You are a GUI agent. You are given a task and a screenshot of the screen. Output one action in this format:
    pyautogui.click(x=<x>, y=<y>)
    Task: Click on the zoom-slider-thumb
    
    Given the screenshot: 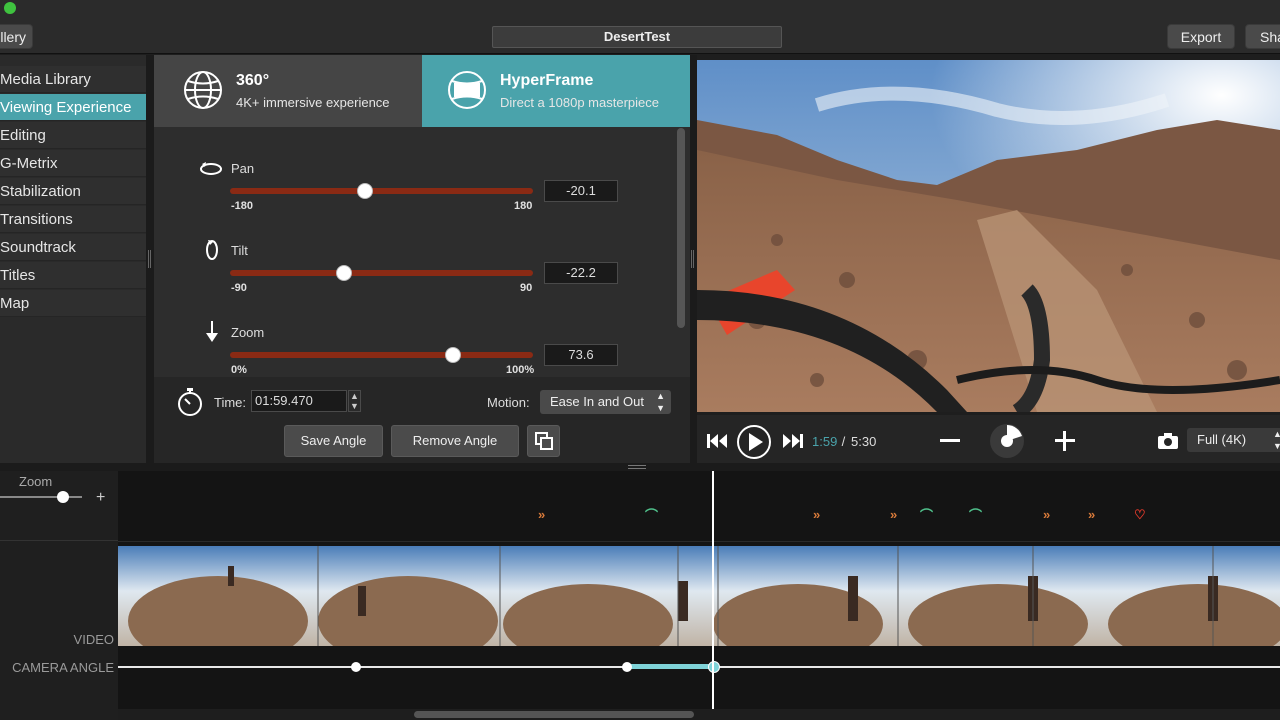 What is the action you would take?
    pyautogui.click(x=453, y=355)
    